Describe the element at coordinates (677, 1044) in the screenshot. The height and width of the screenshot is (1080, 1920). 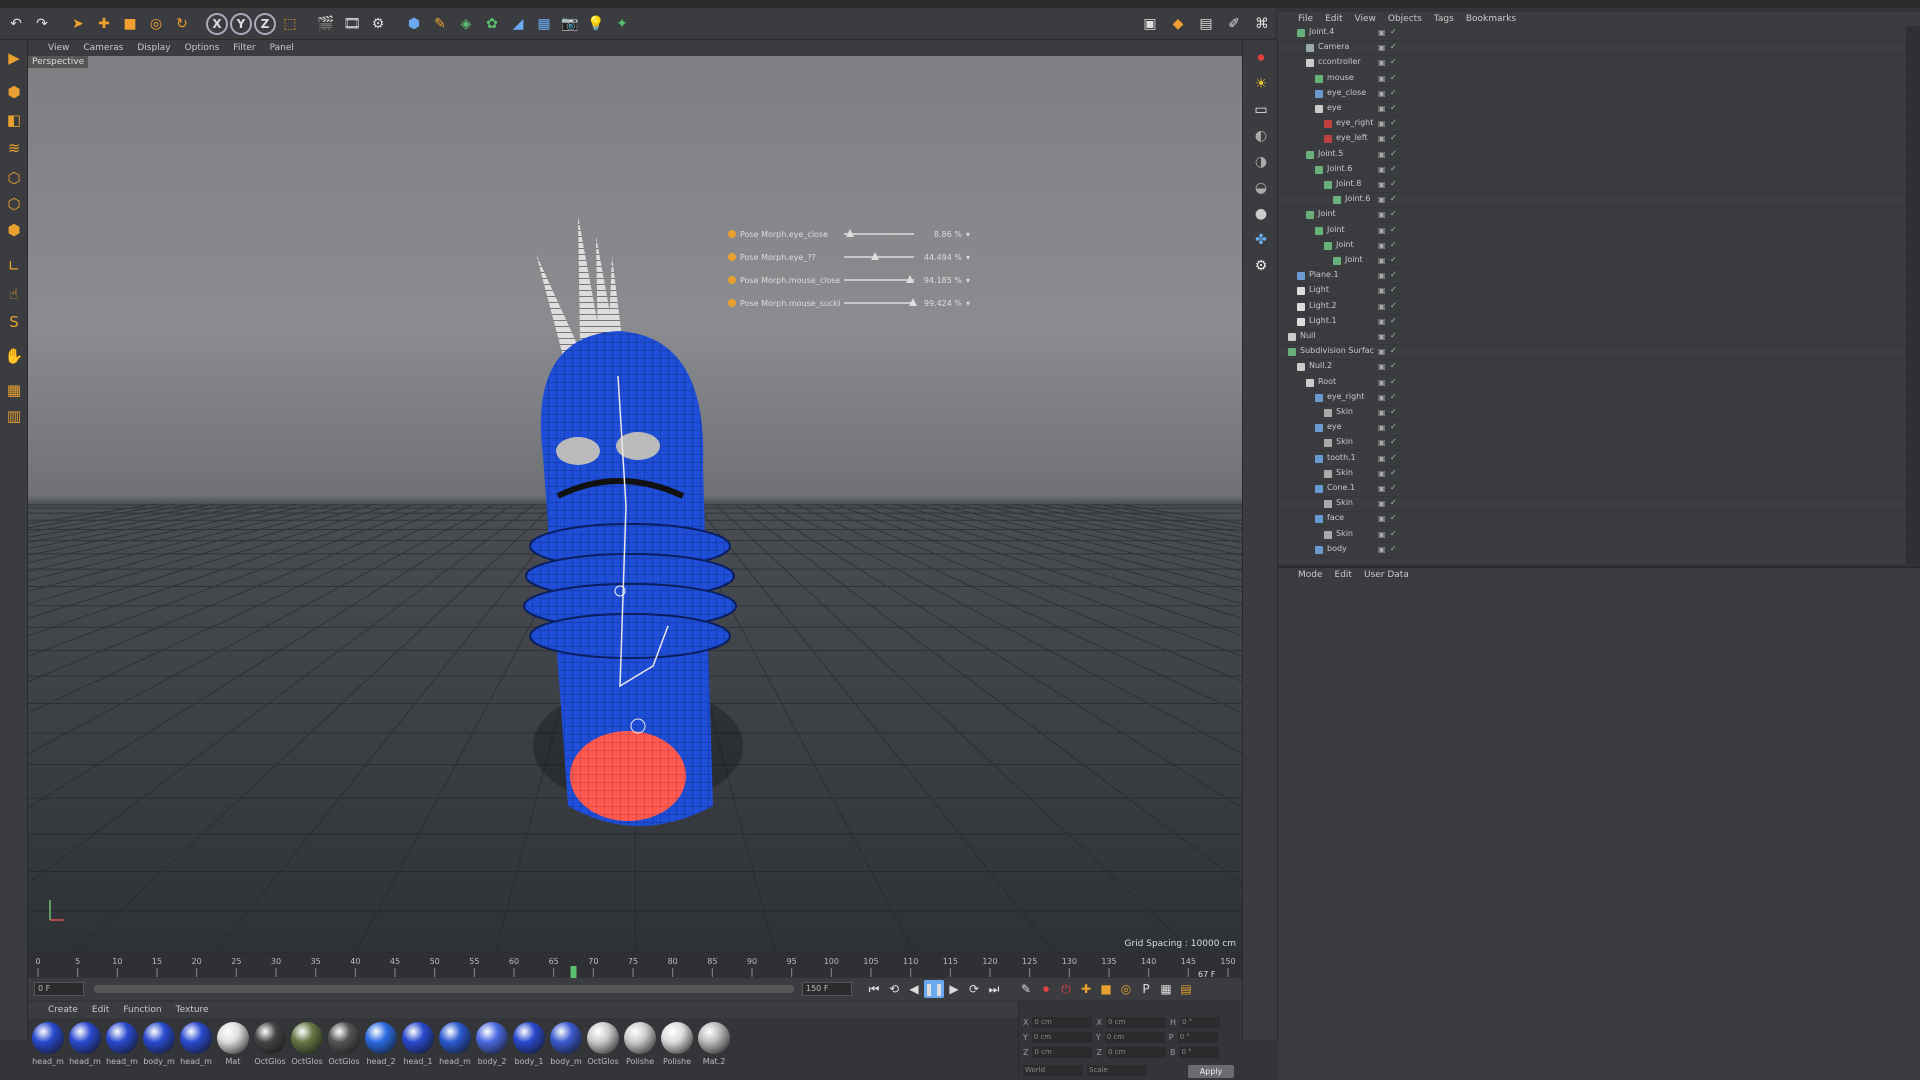
I see `material-thumbnail: Polishe` at that location.